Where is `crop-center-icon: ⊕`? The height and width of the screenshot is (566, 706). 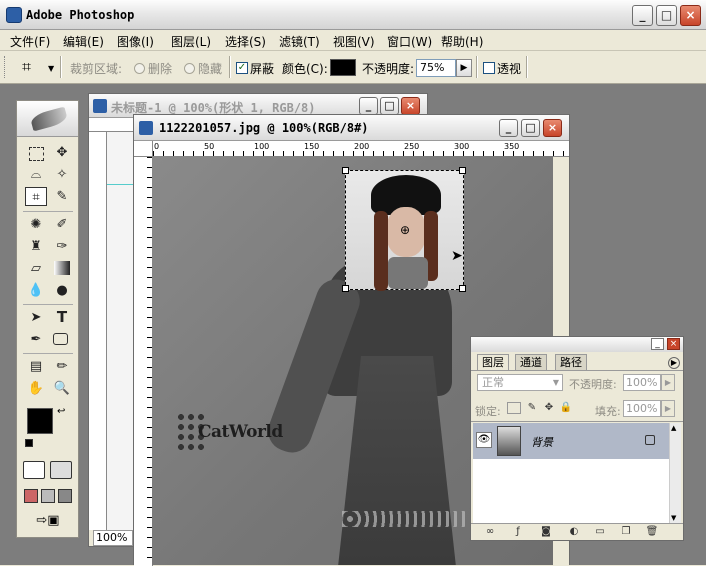
crop-center-icon: ⊕ is located at coordinates (405, 230).